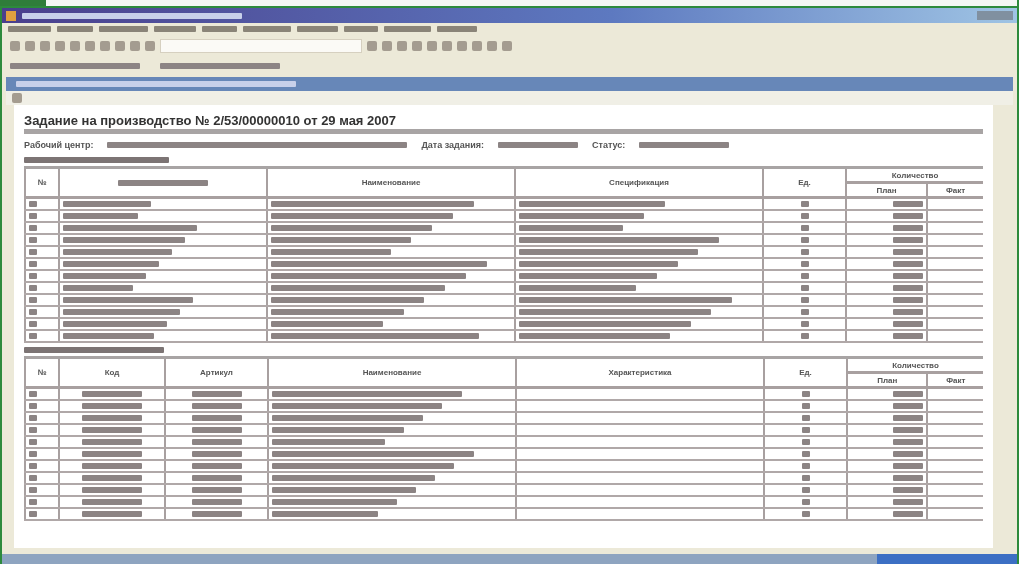 This screenshot has height=564, width=1019. I want to click on taskbar-button, so click(947, 559).